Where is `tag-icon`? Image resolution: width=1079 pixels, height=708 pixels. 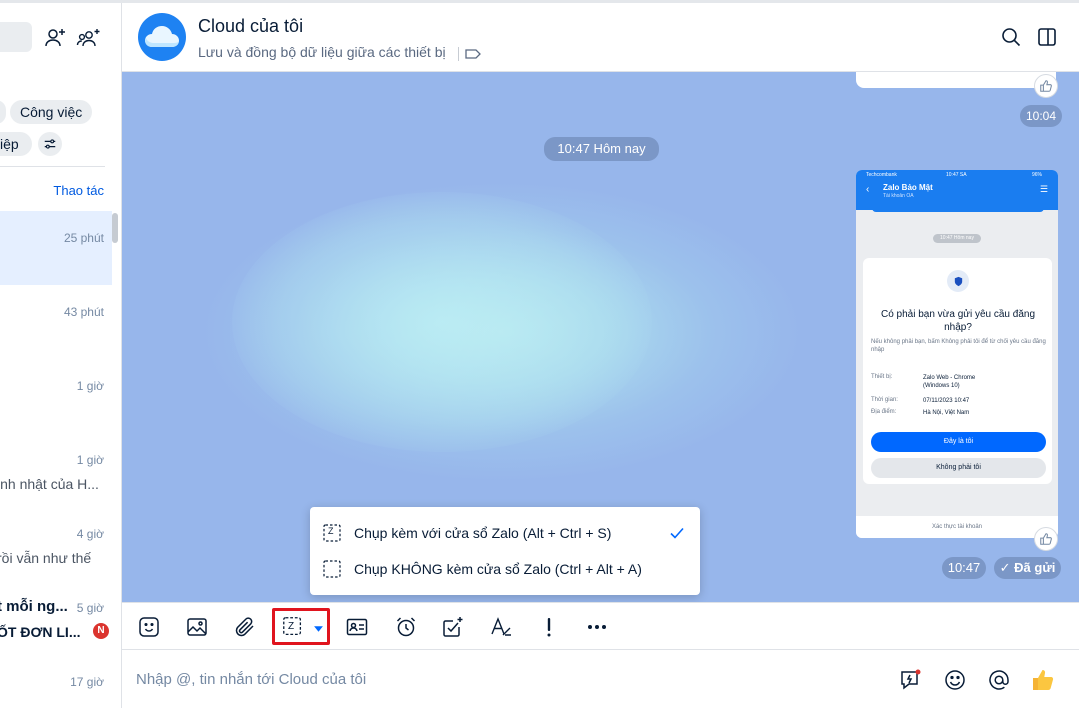
tag-icon is located at coordinates (473, 54).